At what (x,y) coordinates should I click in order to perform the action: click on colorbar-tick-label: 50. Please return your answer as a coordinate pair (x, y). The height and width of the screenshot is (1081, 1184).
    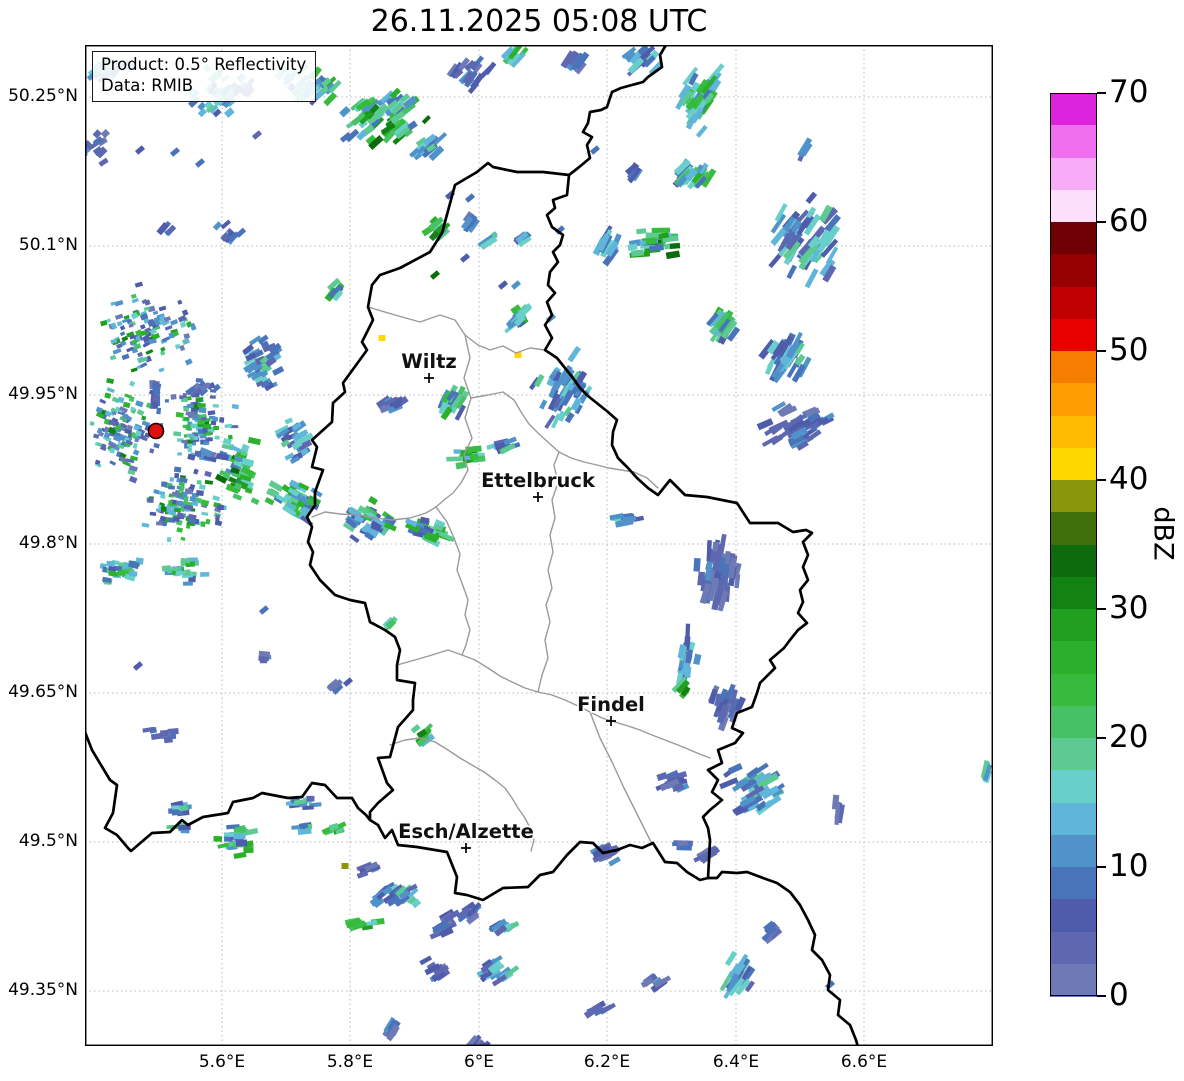
    Looking at the image, I should click on (1129, 350).